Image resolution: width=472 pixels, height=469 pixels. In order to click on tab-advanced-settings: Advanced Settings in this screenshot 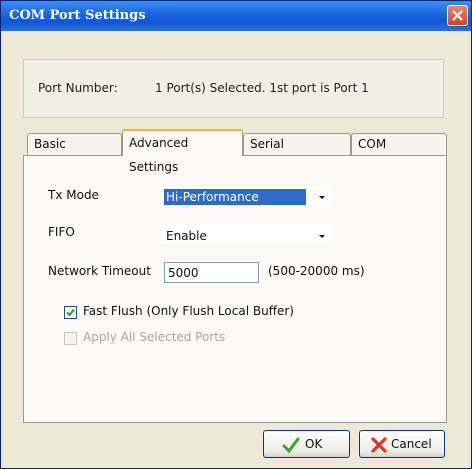, I will do `click(182, 151)`.